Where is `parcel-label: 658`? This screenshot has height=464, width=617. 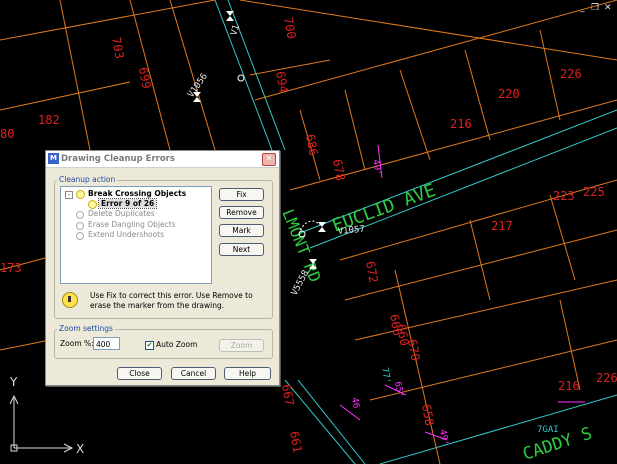 parcel-label: 658 is located at coordinates (428, 415).